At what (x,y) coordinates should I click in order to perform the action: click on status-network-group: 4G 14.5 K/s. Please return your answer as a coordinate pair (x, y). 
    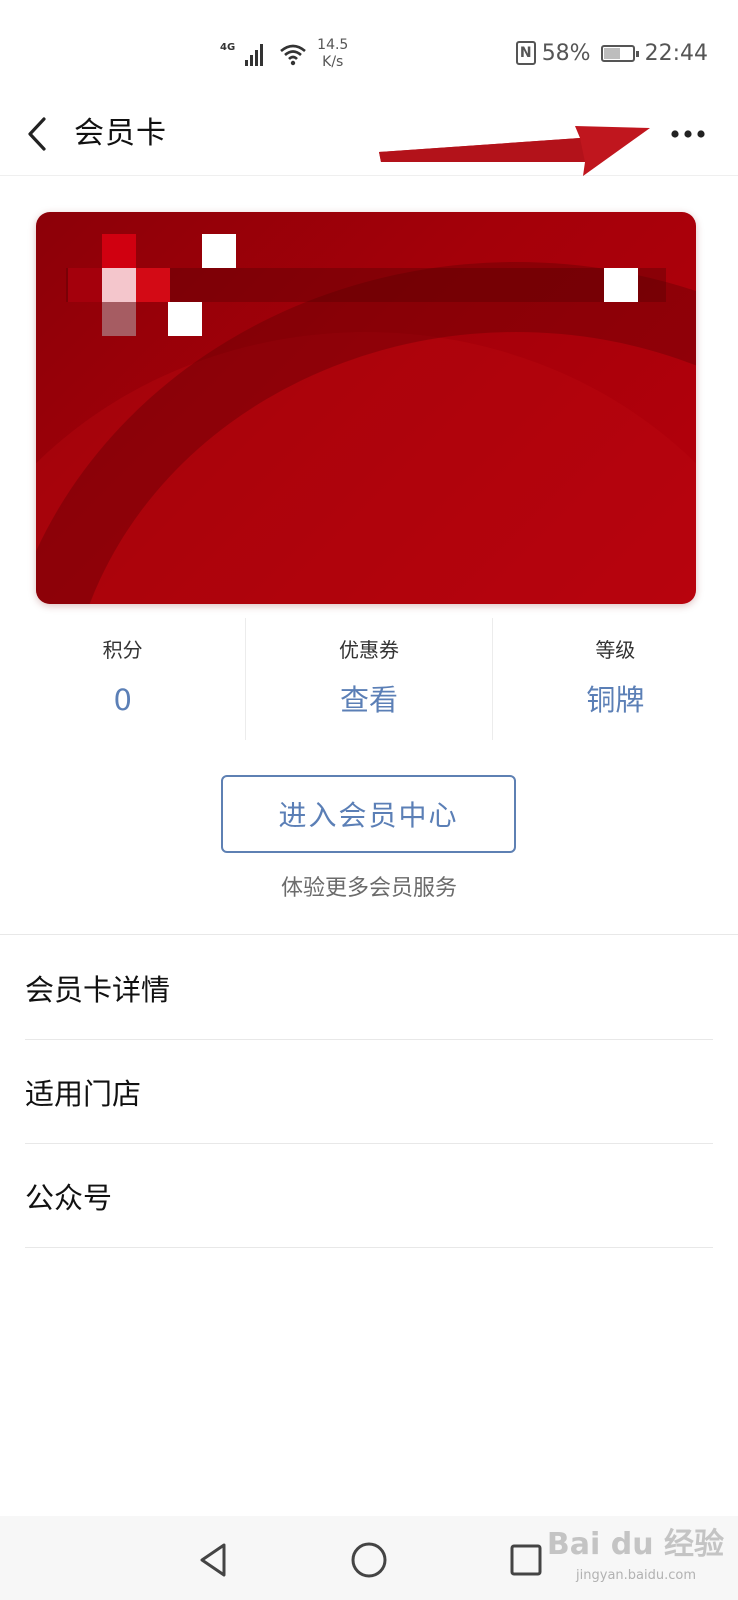
    Looking at the image, I should click on (284, 54).